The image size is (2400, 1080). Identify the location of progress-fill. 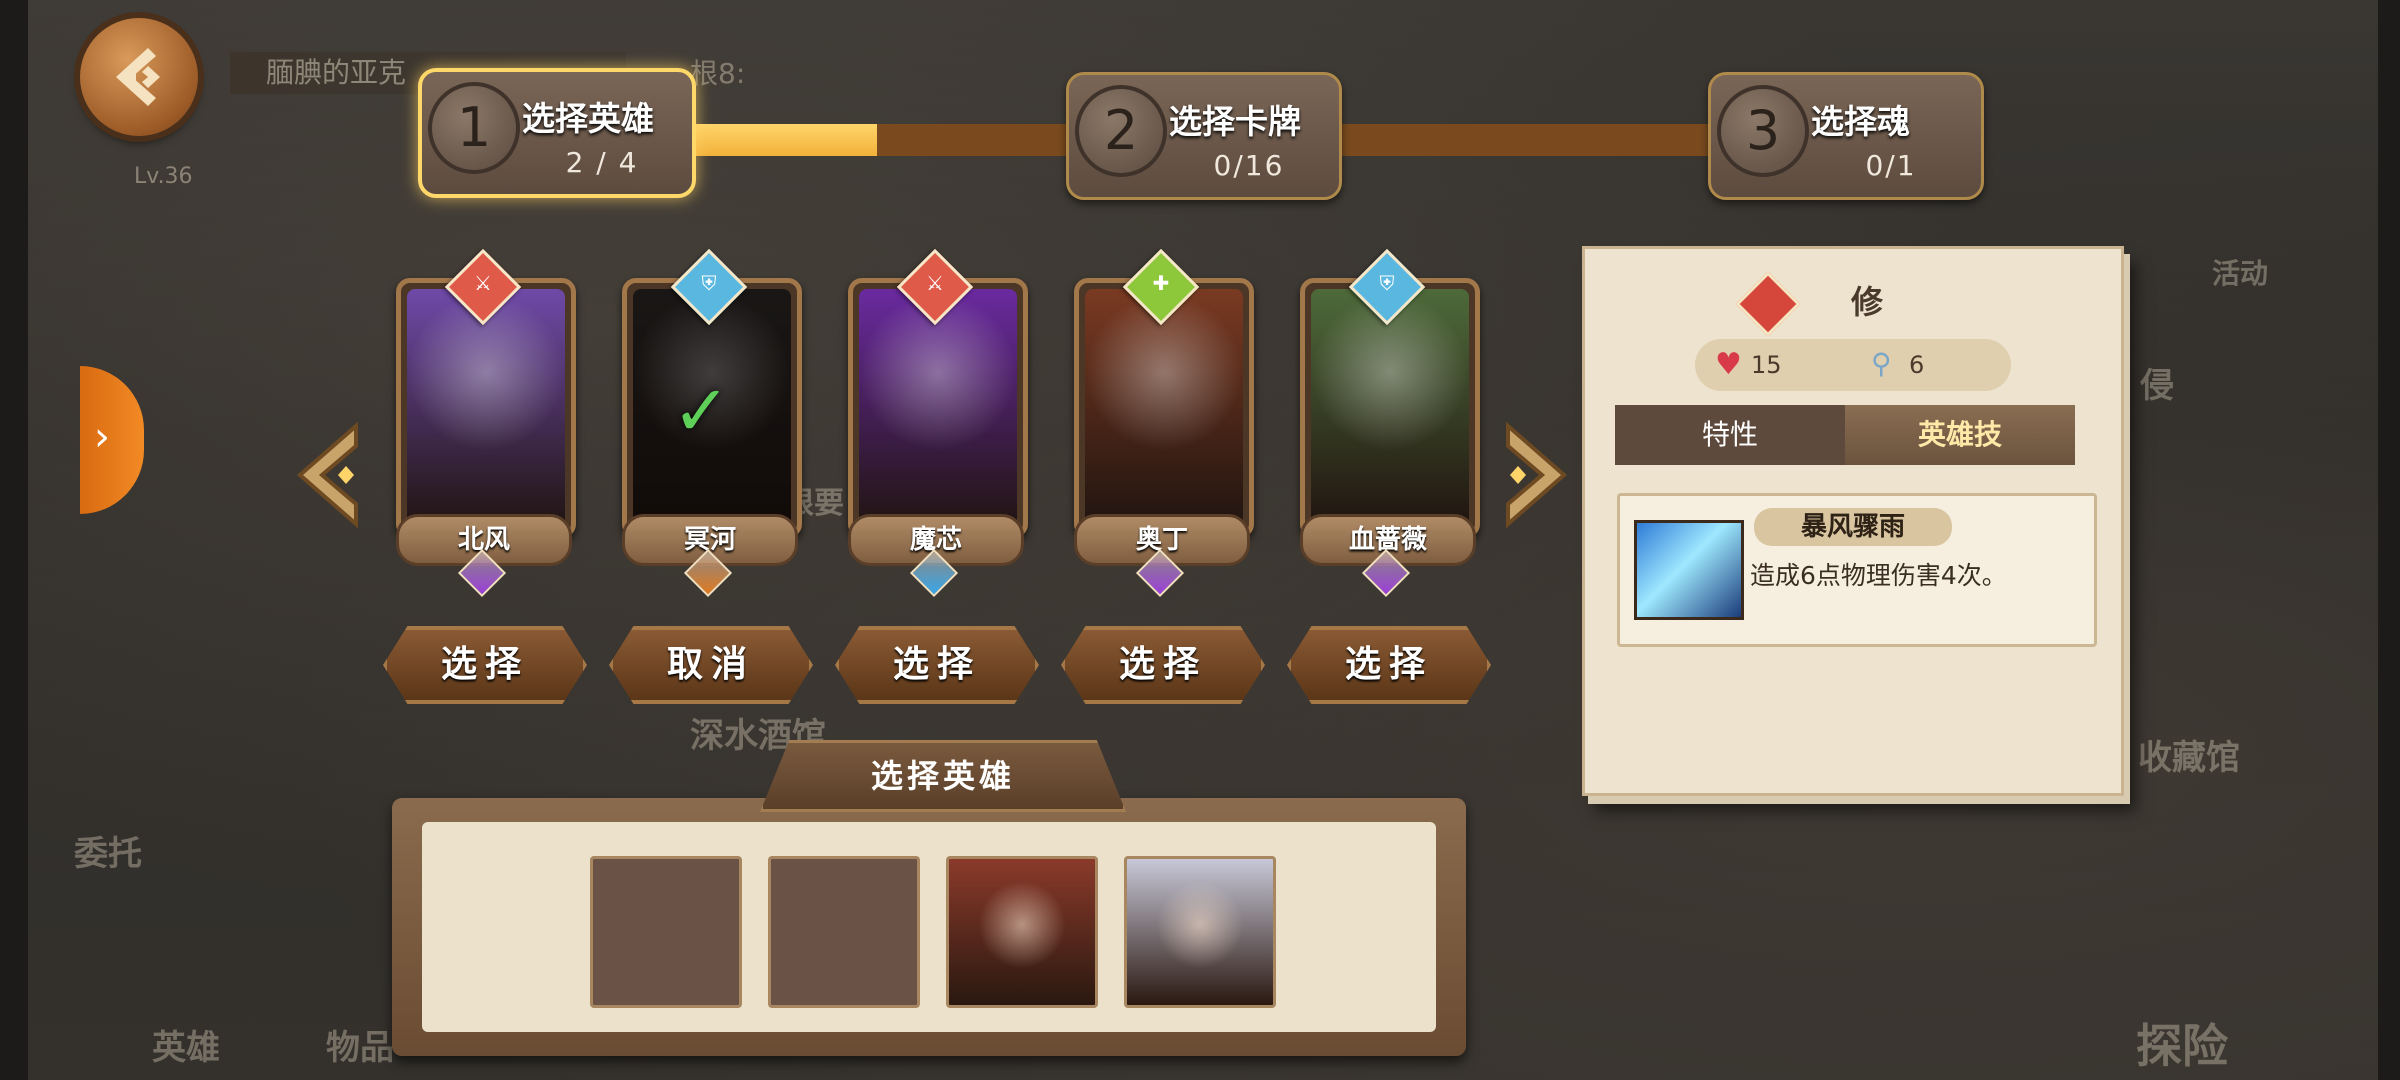
(783, 140).